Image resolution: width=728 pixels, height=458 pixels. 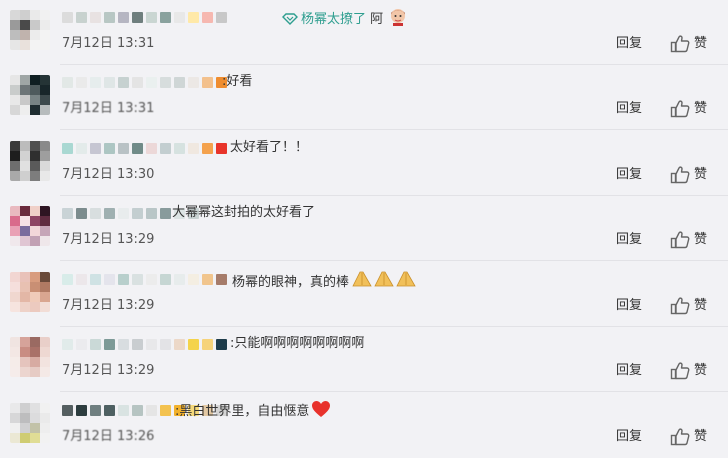 What do you see at coordinates (384, 282) in the screenshot?
I see `clapping-hands-icon` at bounding box center [384, 282].